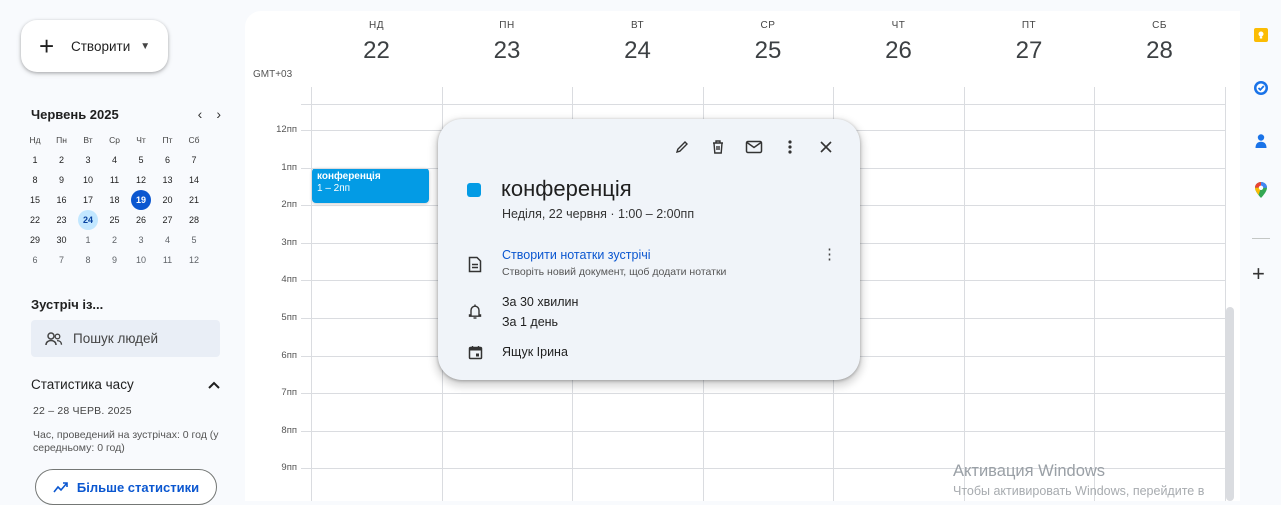 This screenshot has width=1281, height=505. I want to click on day-header: ЧТ 26, so click(898, 51).